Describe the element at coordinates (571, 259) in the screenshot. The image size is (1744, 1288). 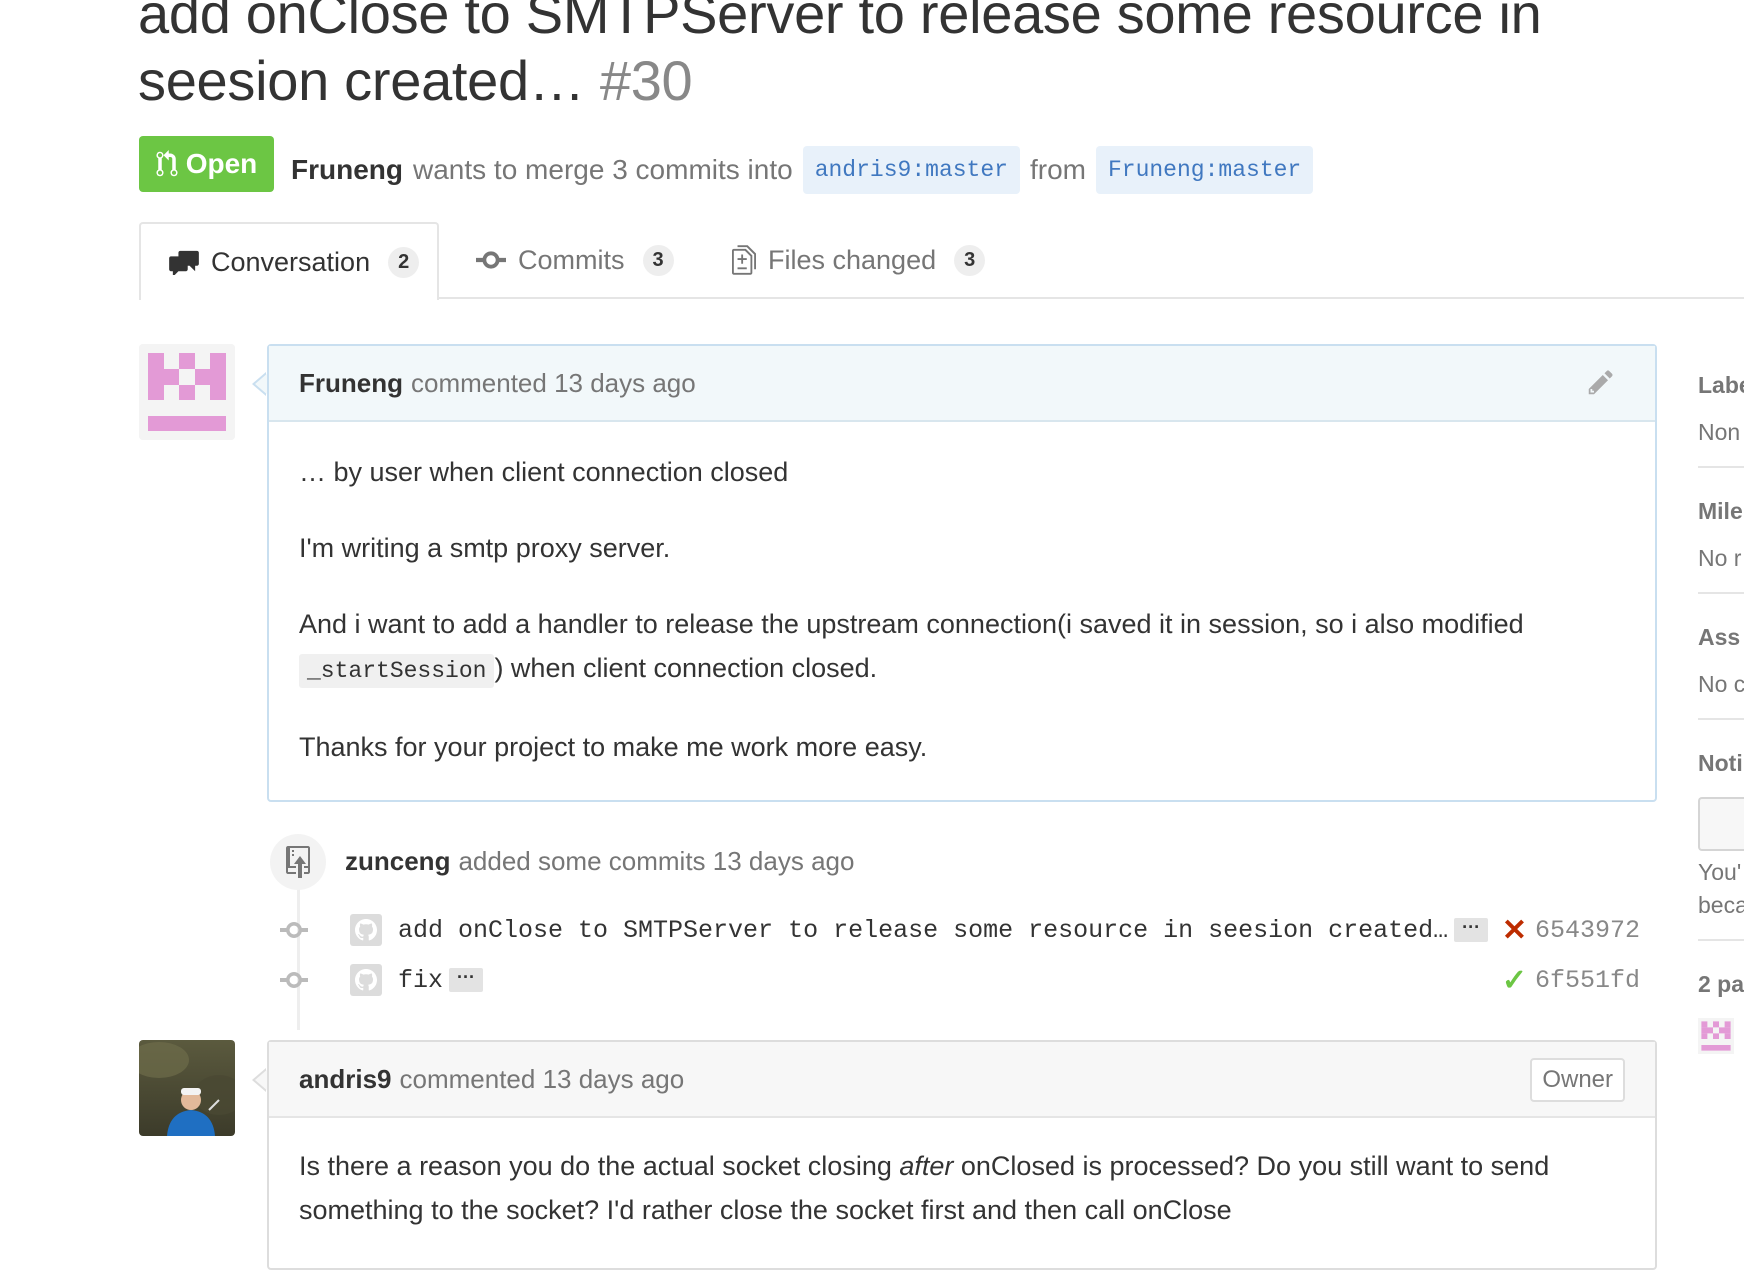
I see `tab-commits-label: Commits` at that location.